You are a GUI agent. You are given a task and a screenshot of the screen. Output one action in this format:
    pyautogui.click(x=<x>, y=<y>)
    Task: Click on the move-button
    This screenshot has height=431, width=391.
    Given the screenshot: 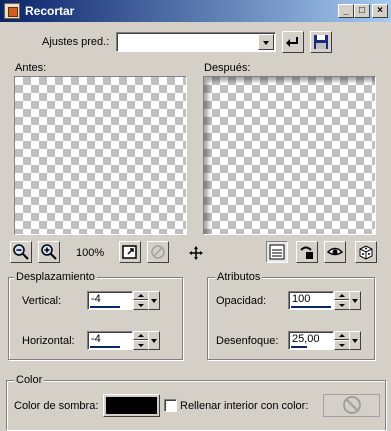 What is the action you would take?
    pyautogui.click(x=196, y=253)
    